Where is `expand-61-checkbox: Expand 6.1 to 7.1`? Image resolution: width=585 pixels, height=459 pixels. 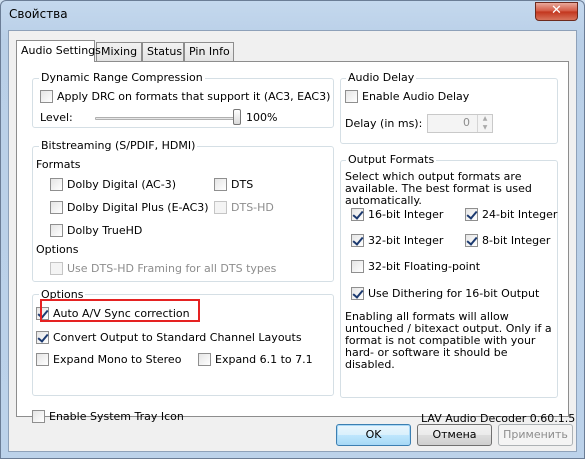 expand-61-checkbox: Expand 6.1 to 7.1 is located at coordinates (255, 359).